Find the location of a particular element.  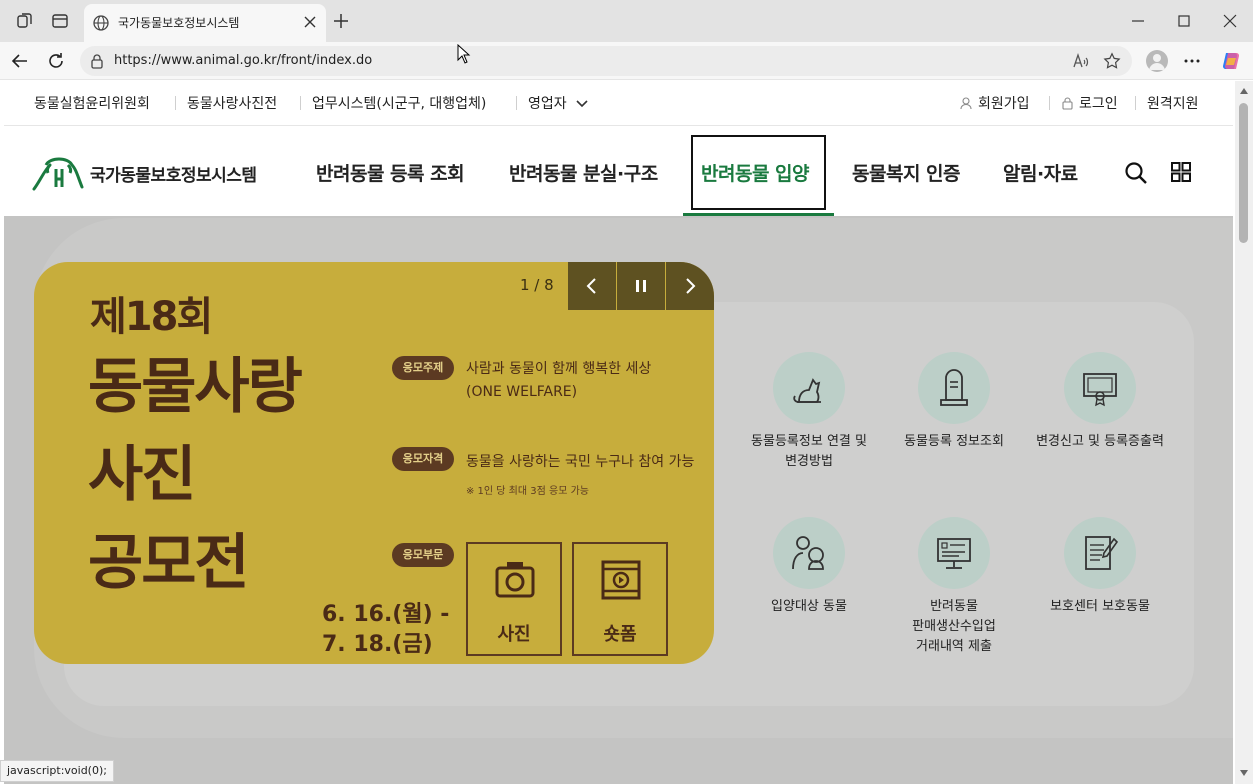

scroll-up-arrow-icon is located at coordinates (1244, 91).